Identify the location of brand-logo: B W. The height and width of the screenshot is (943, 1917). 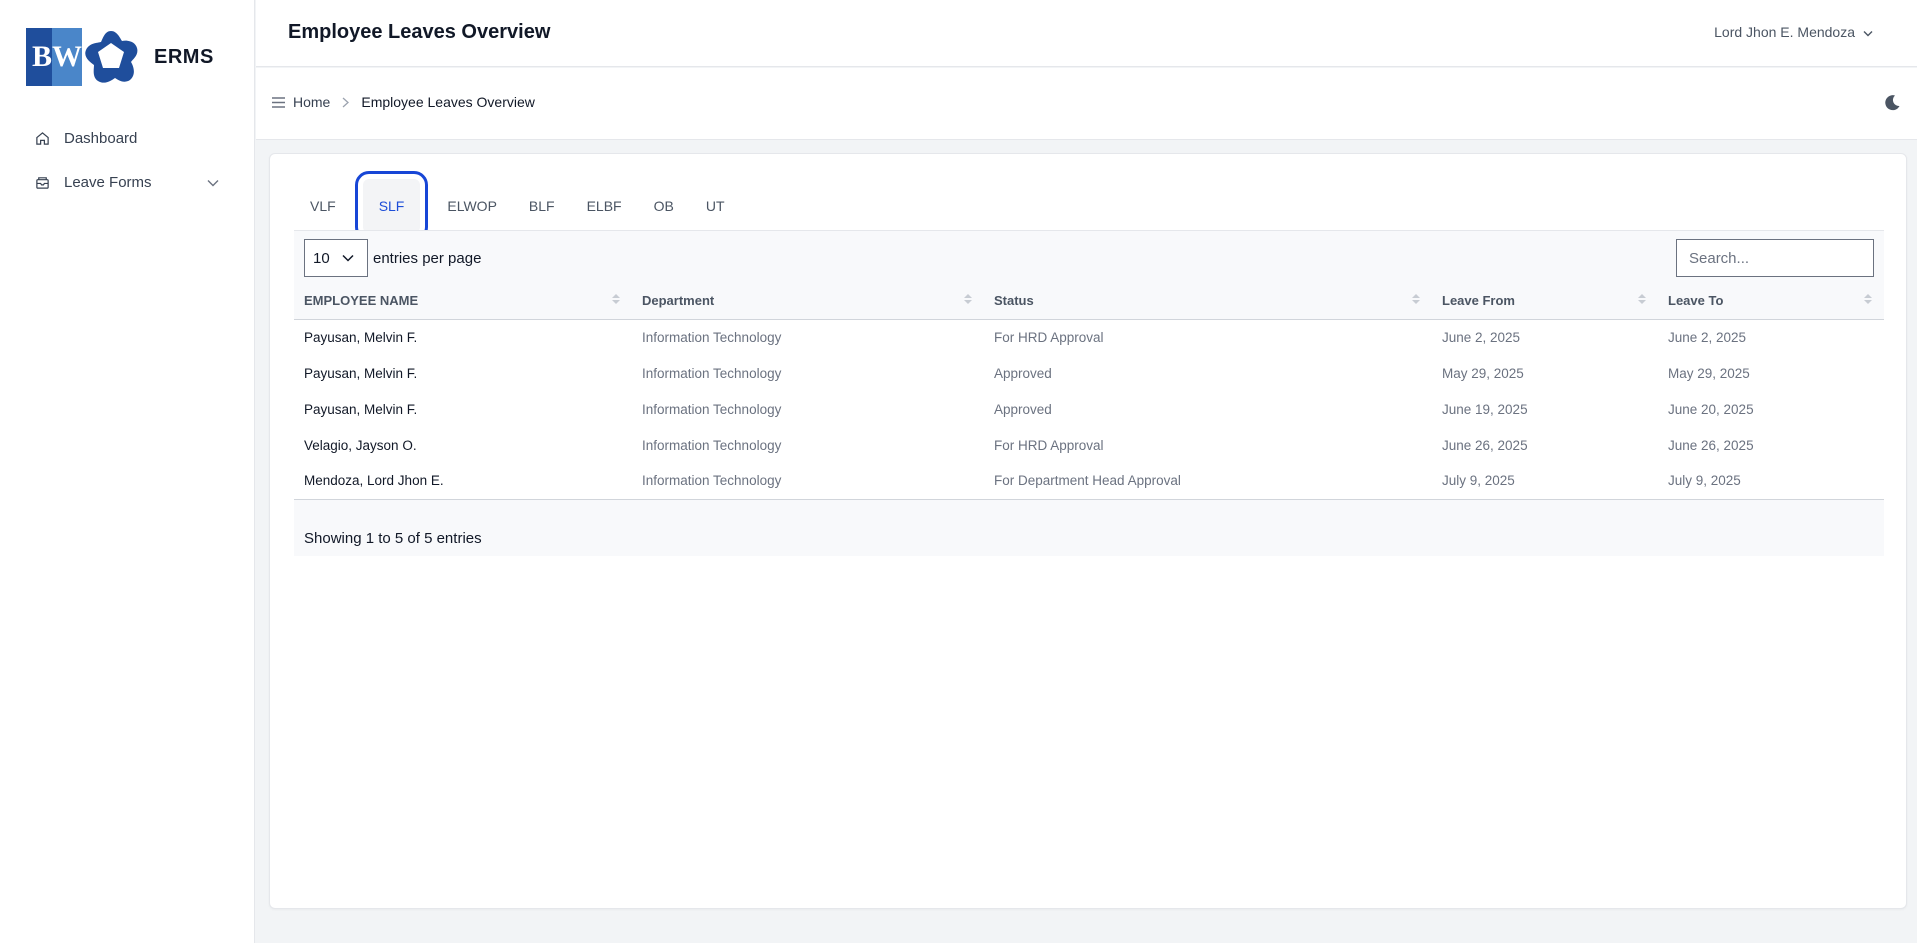
(54, 57).